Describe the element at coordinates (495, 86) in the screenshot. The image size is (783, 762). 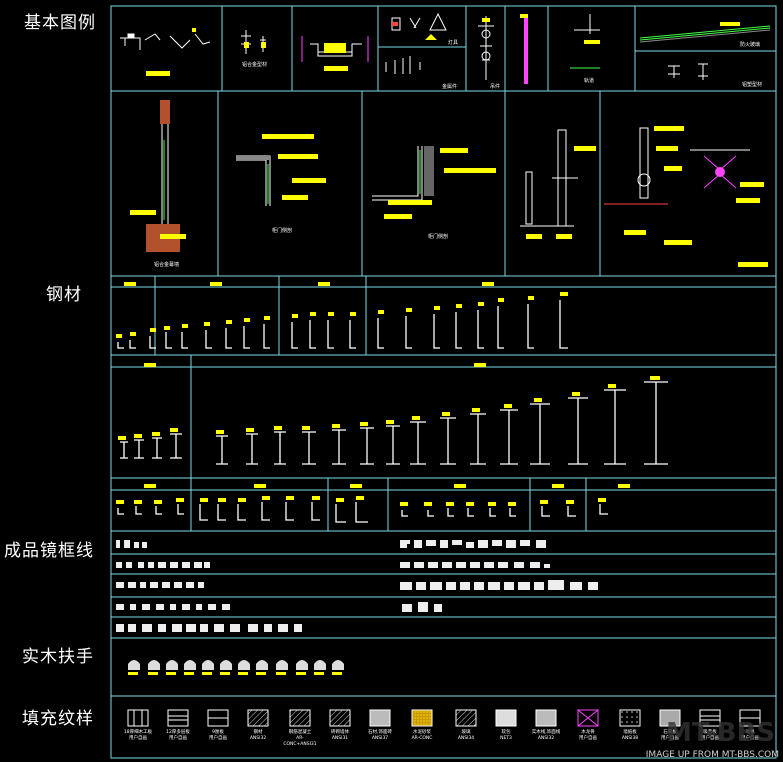
I see `label-anchor: 吊件` at that location.